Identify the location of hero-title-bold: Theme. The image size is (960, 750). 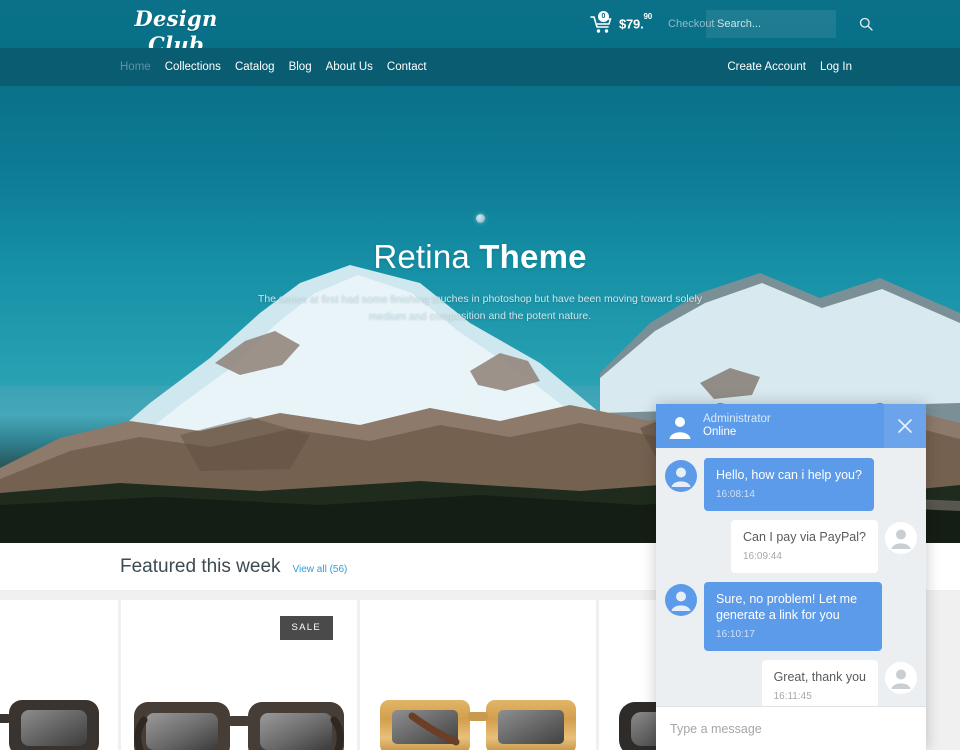
(533, 256).